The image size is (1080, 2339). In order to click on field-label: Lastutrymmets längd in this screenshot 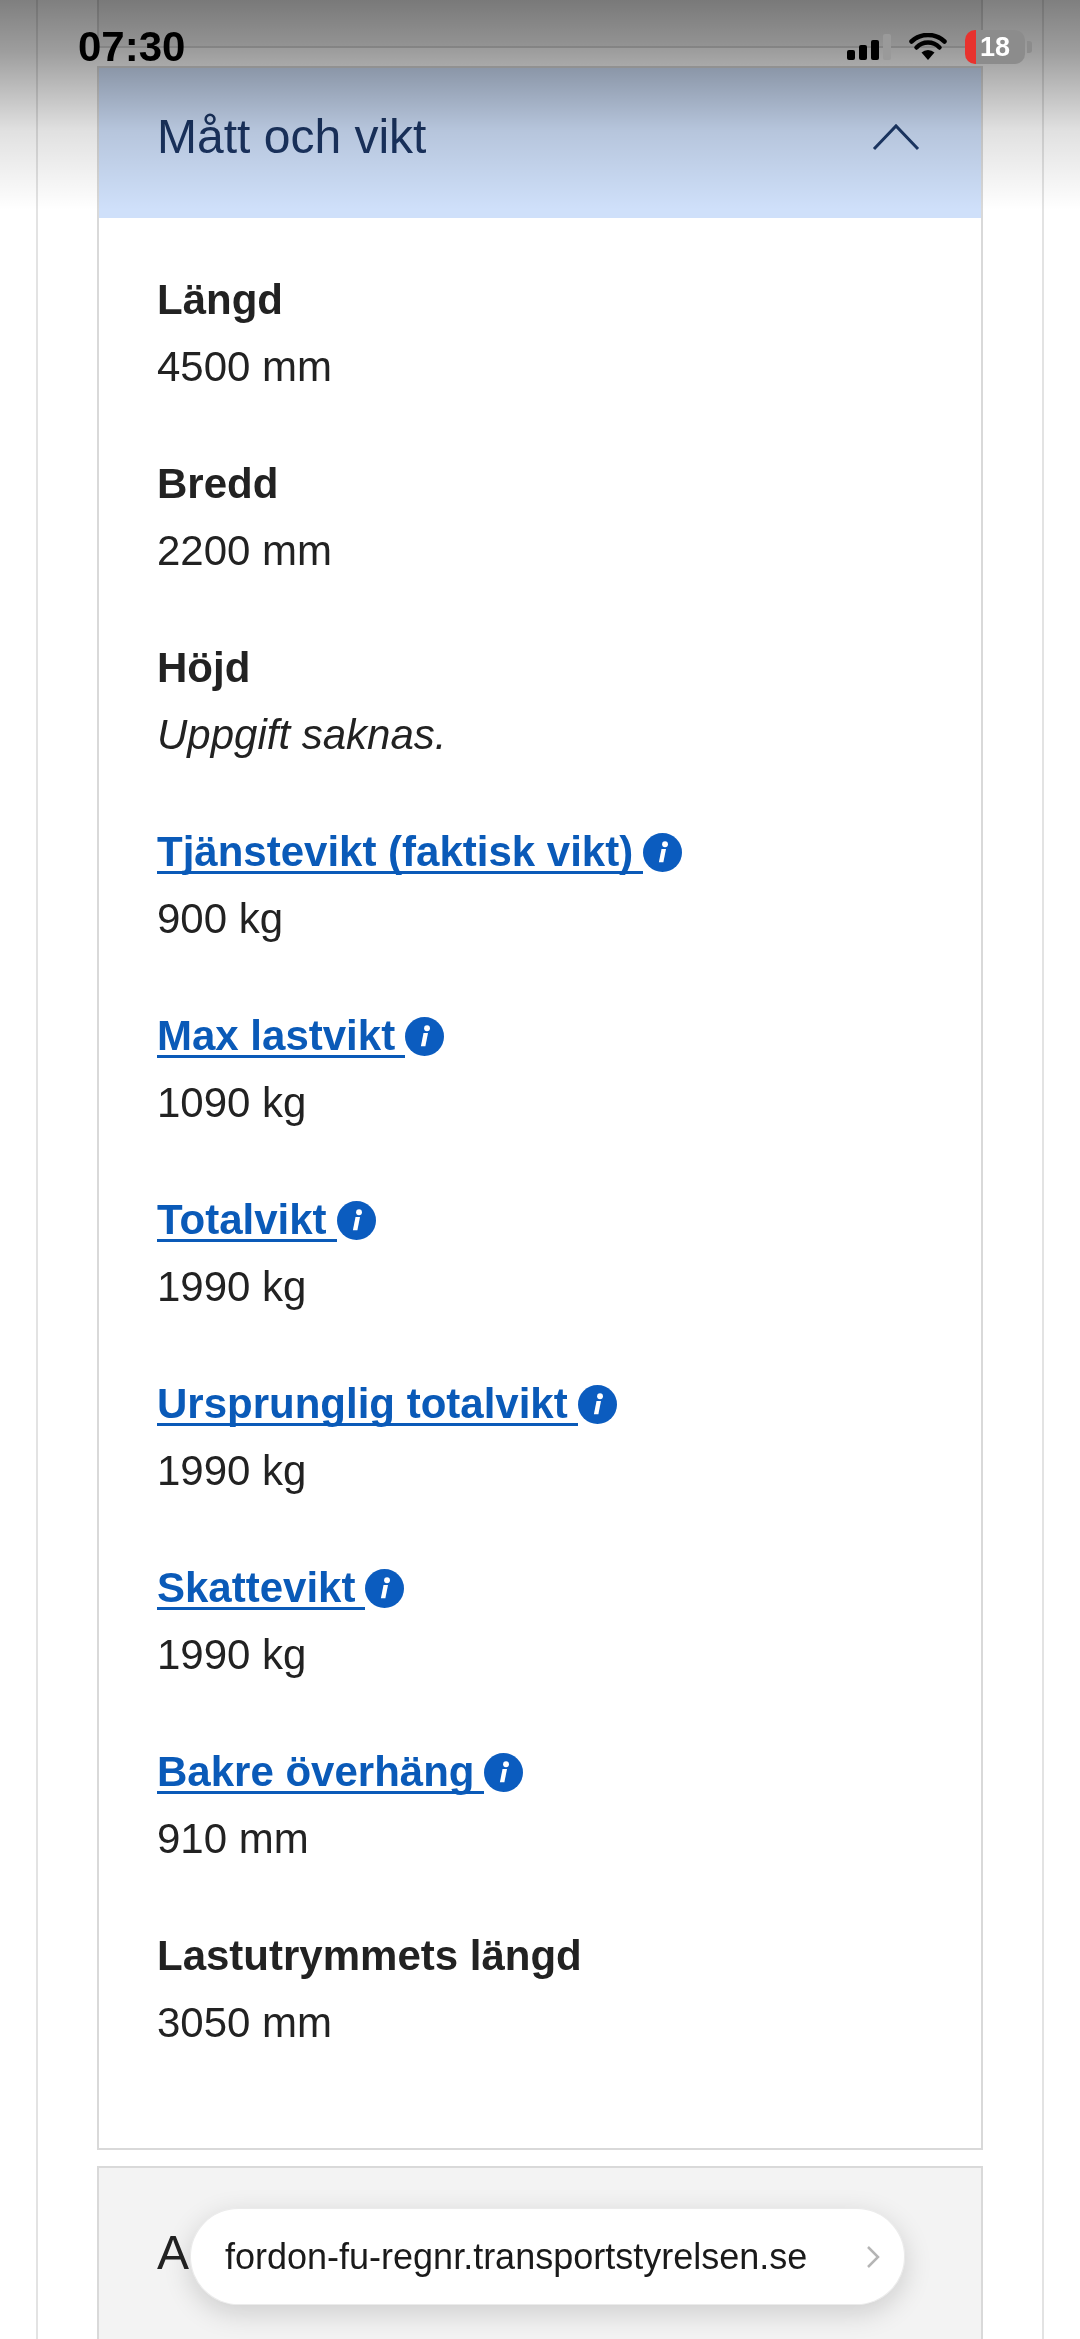, I will do `click(369, 1956)`.